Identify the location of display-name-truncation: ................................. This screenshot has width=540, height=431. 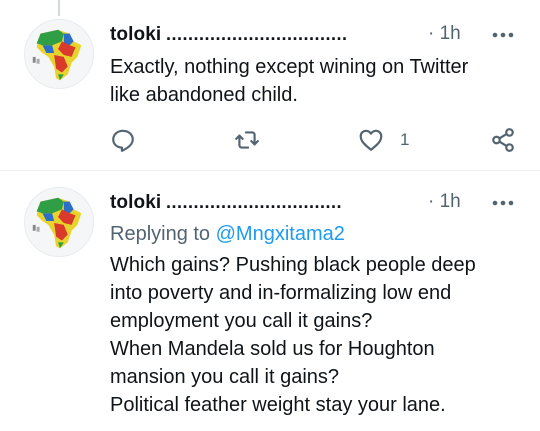
(254, 202).